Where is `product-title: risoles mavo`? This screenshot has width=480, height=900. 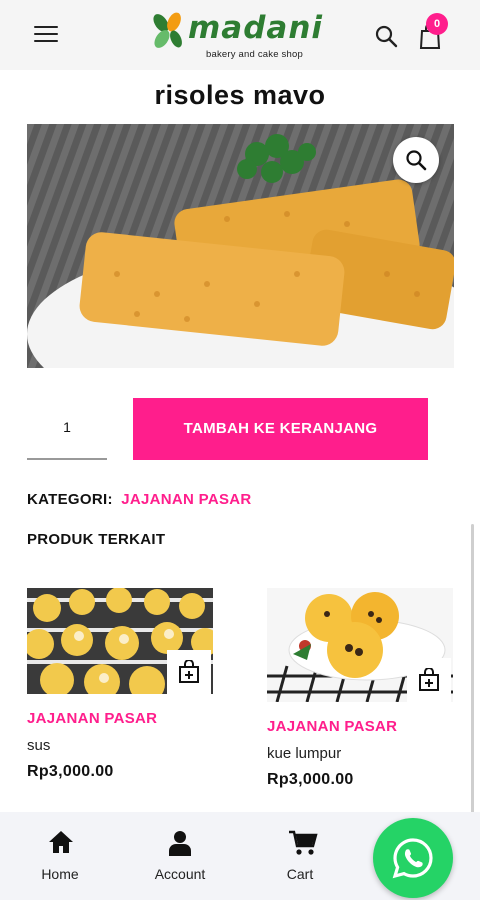 product-title: risoles mavo is located at coordinates (240, 95).